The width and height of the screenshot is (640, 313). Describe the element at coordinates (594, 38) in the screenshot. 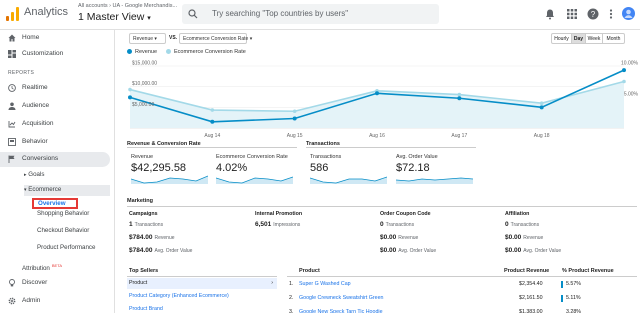

I see `granularity-week: Week` at that location.